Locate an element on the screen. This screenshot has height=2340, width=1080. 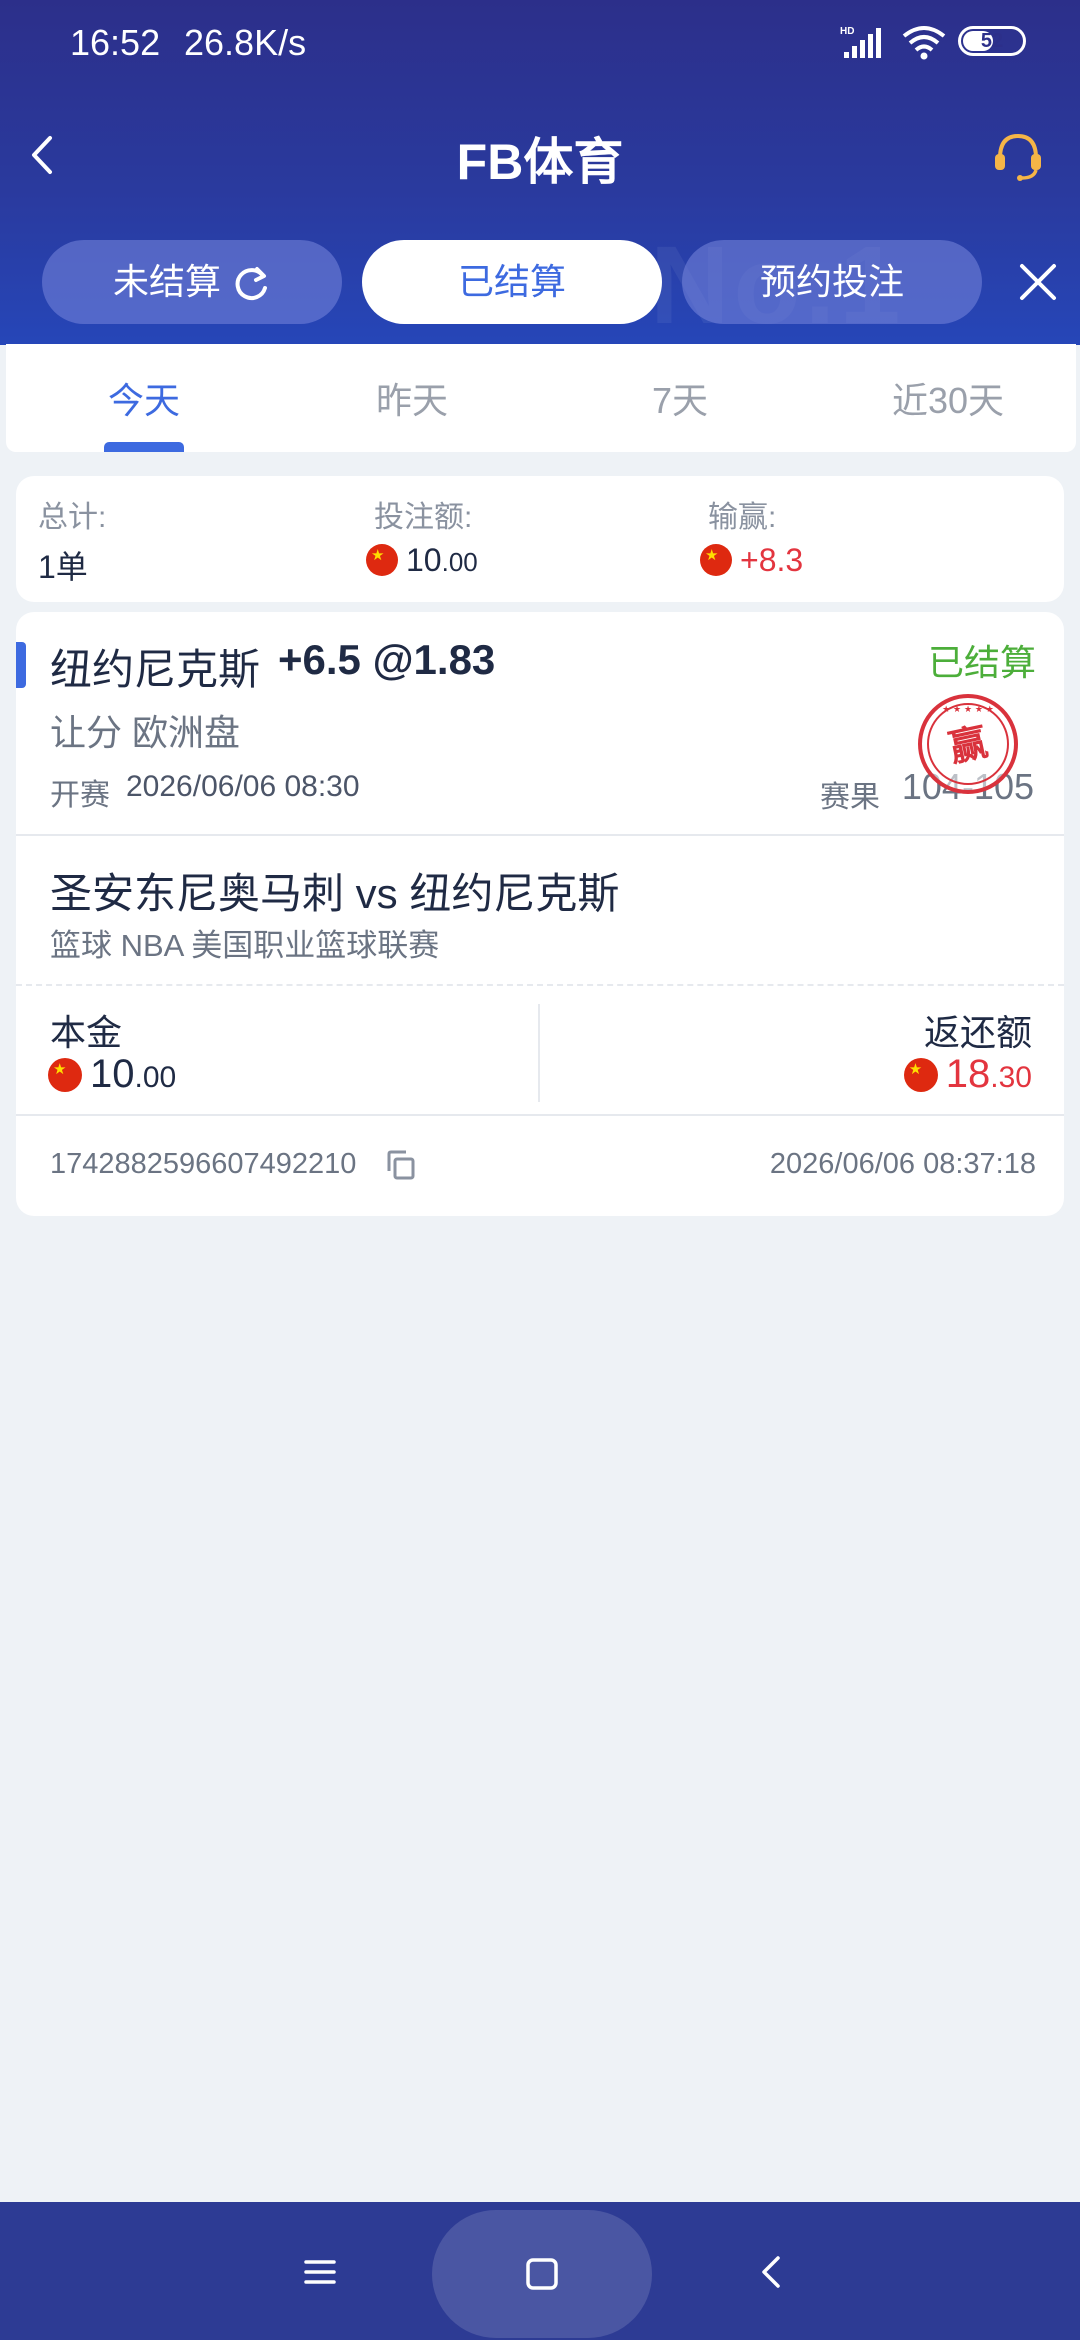
refresh-icon is located at coordinates (251, 284).